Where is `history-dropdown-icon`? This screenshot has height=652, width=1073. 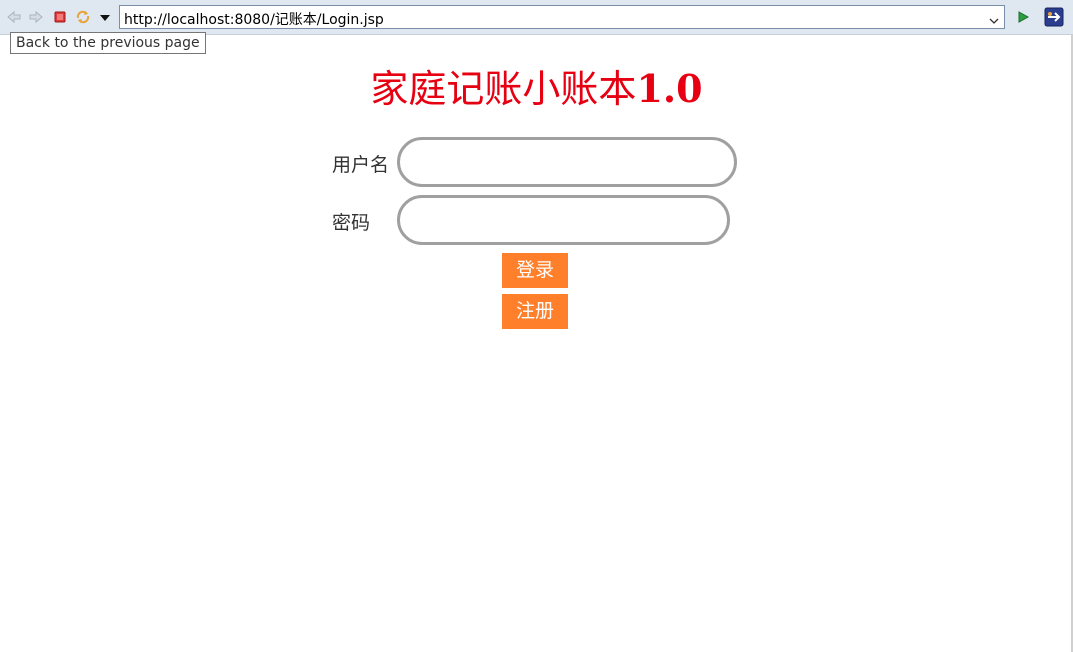
history-dropdown-icon is located at coordinates (105, 17).